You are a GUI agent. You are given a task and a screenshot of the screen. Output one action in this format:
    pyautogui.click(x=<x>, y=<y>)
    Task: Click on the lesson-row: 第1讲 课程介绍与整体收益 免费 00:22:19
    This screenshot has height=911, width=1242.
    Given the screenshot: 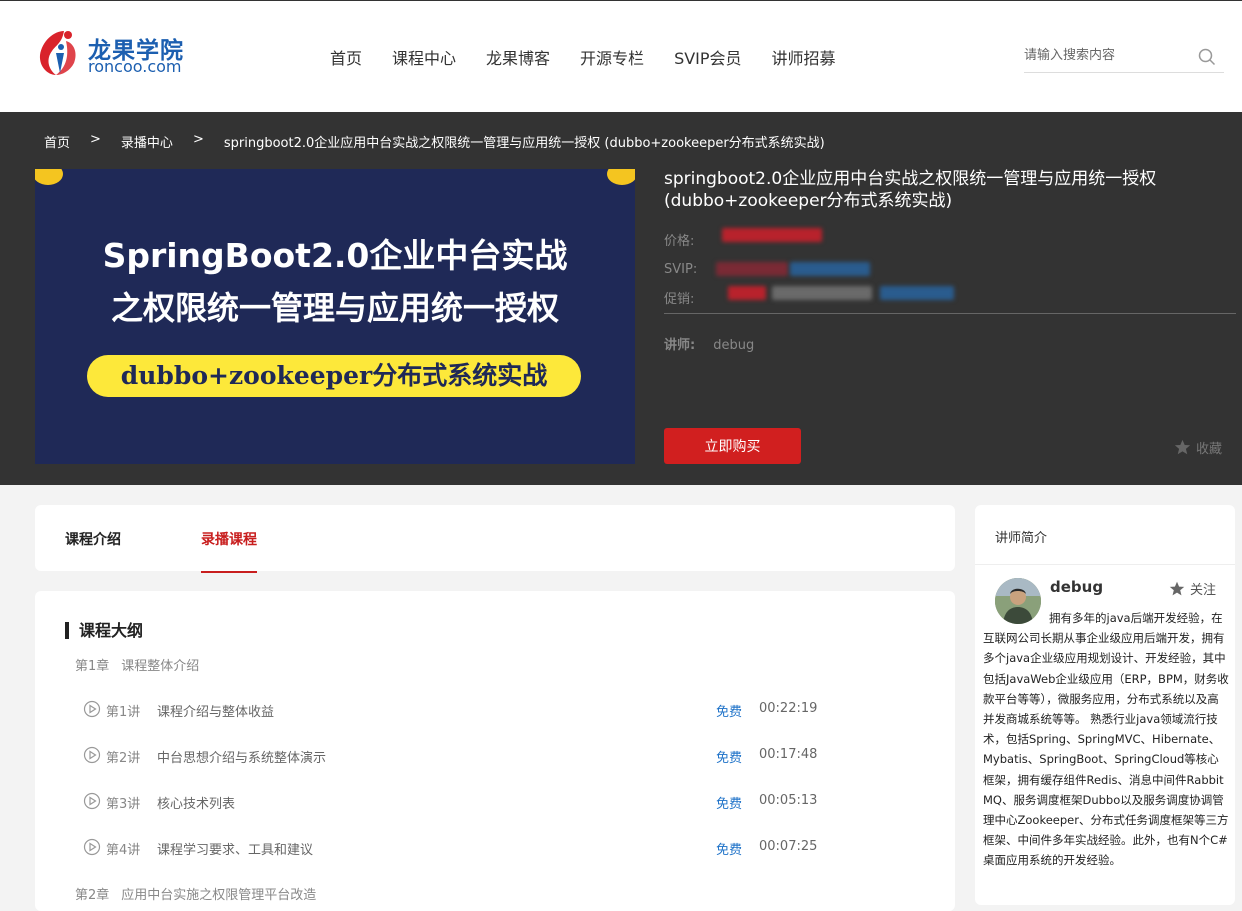 What is the action you would take?
    pyautogui.click(x=453, y=709)
    